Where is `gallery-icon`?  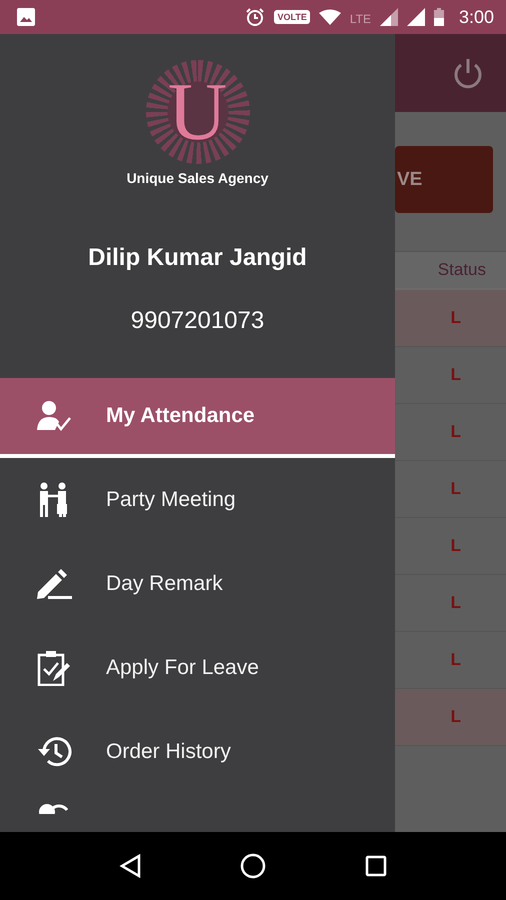
gallery-icon is located at coordinates (26, 17).